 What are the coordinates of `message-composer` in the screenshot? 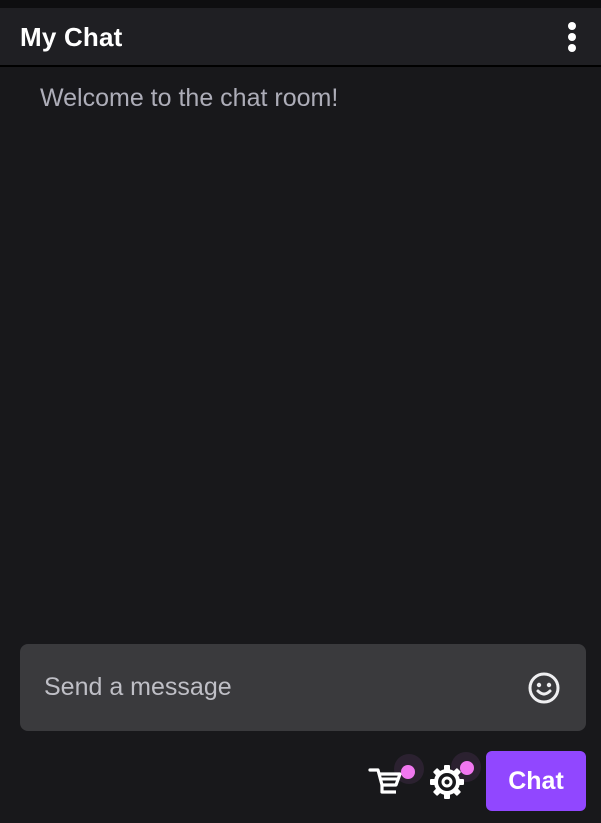 It's located at (303, 687).